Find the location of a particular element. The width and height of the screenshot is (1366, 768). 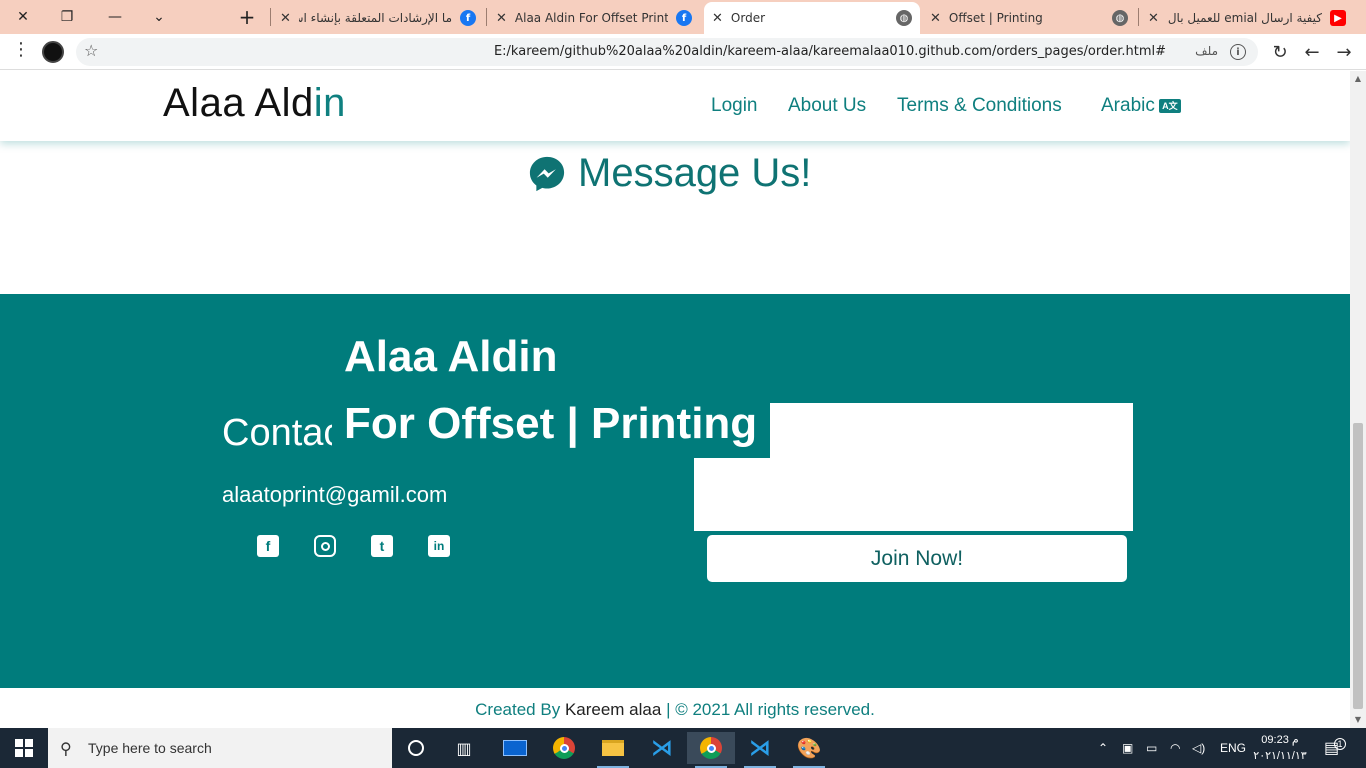

scroll-up-icon: ▲ is located at coordinates (1358, 79).